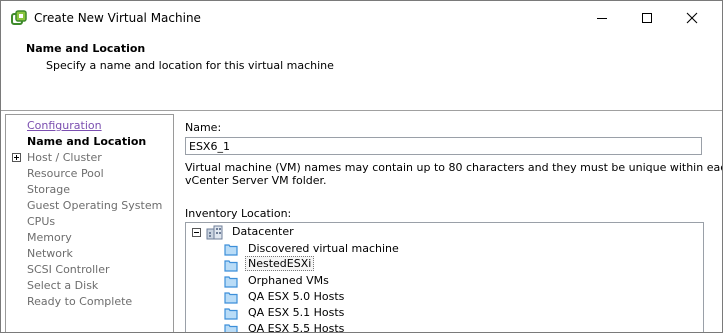 This screenshot has height=333, width=723. Describe the element at coordinates (68, 269) in the screenshot. I see `nav-step-scsi-controller: SCSI Controller` at that location.